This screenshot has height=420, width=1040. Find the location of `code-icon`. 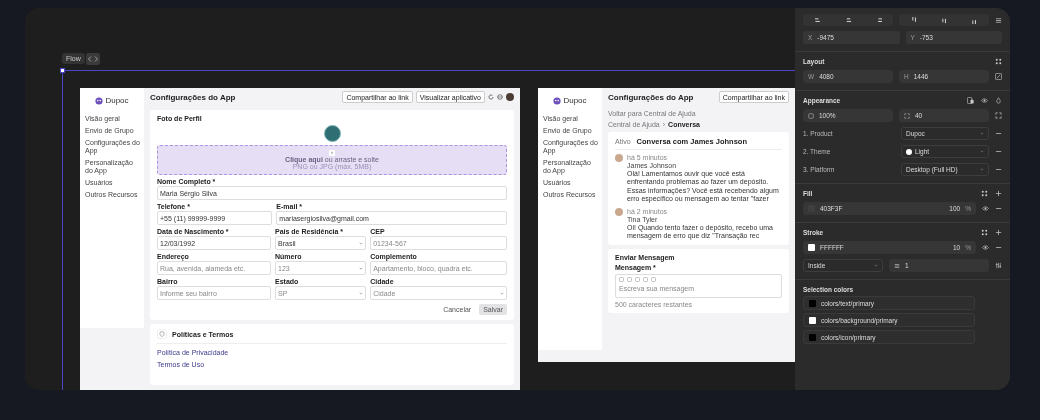

code-icon is located at coordinates (93, 59).